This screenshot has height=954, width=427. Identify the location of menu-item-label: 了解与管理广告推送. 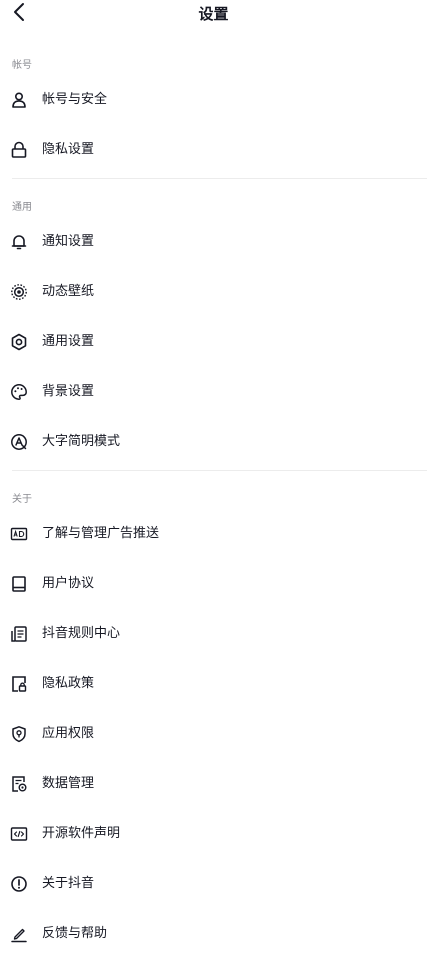
(101, 533).